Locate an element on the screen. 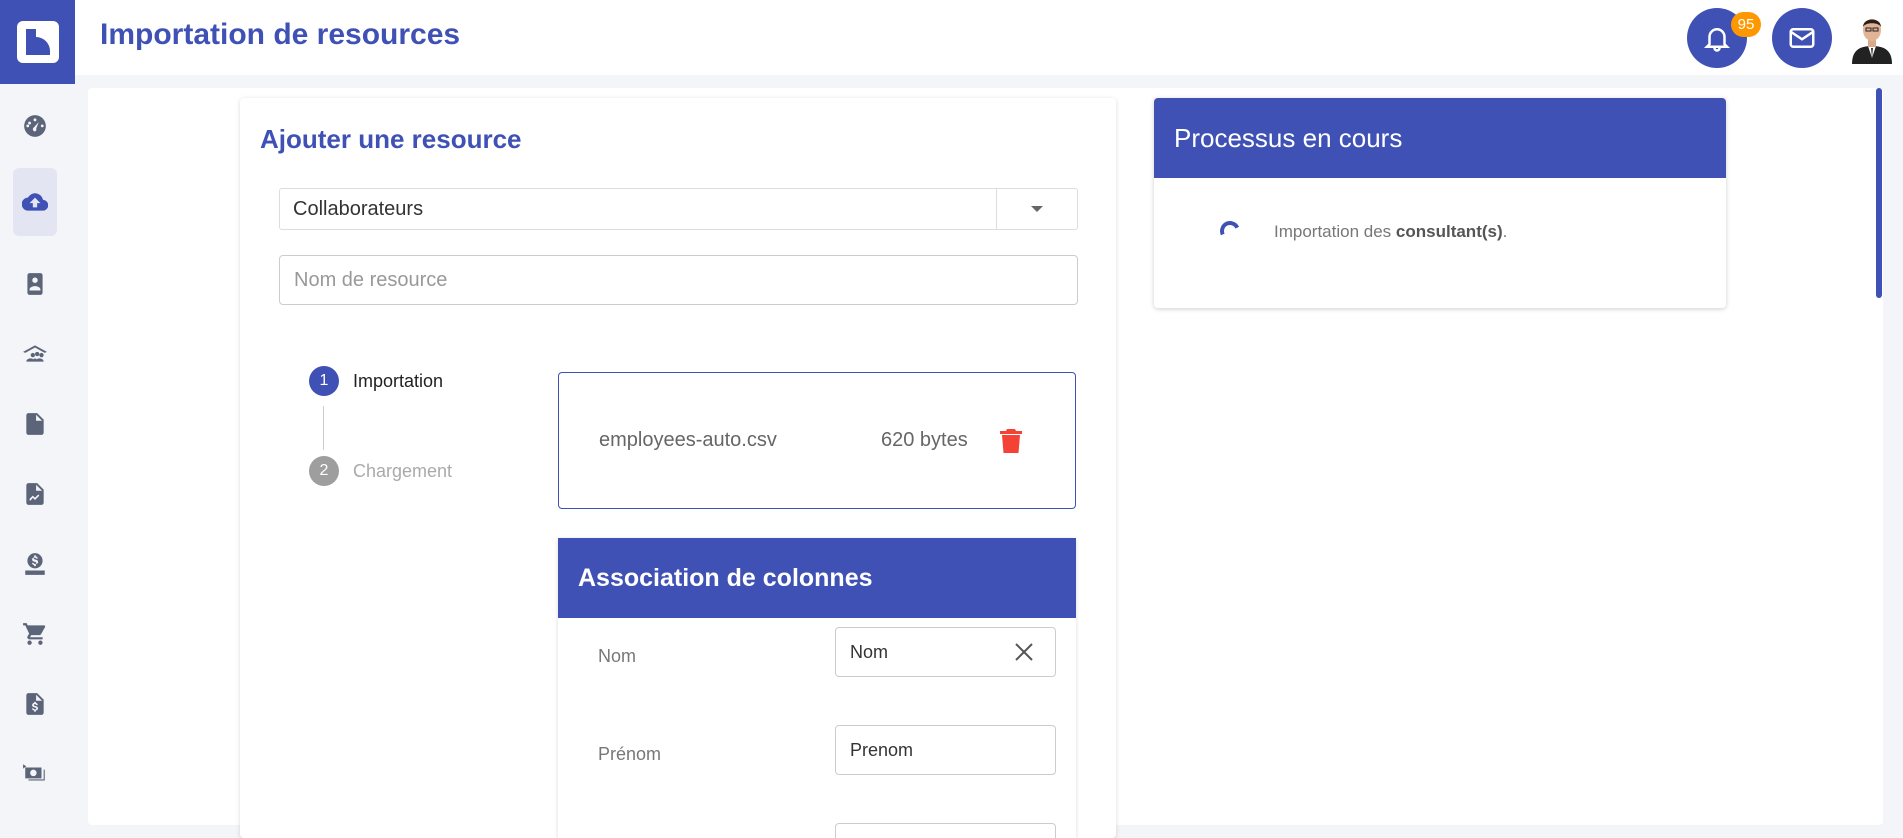 This screenshot has width=1903, height=838. dashboard-icon is located at coordinates (35, 126).